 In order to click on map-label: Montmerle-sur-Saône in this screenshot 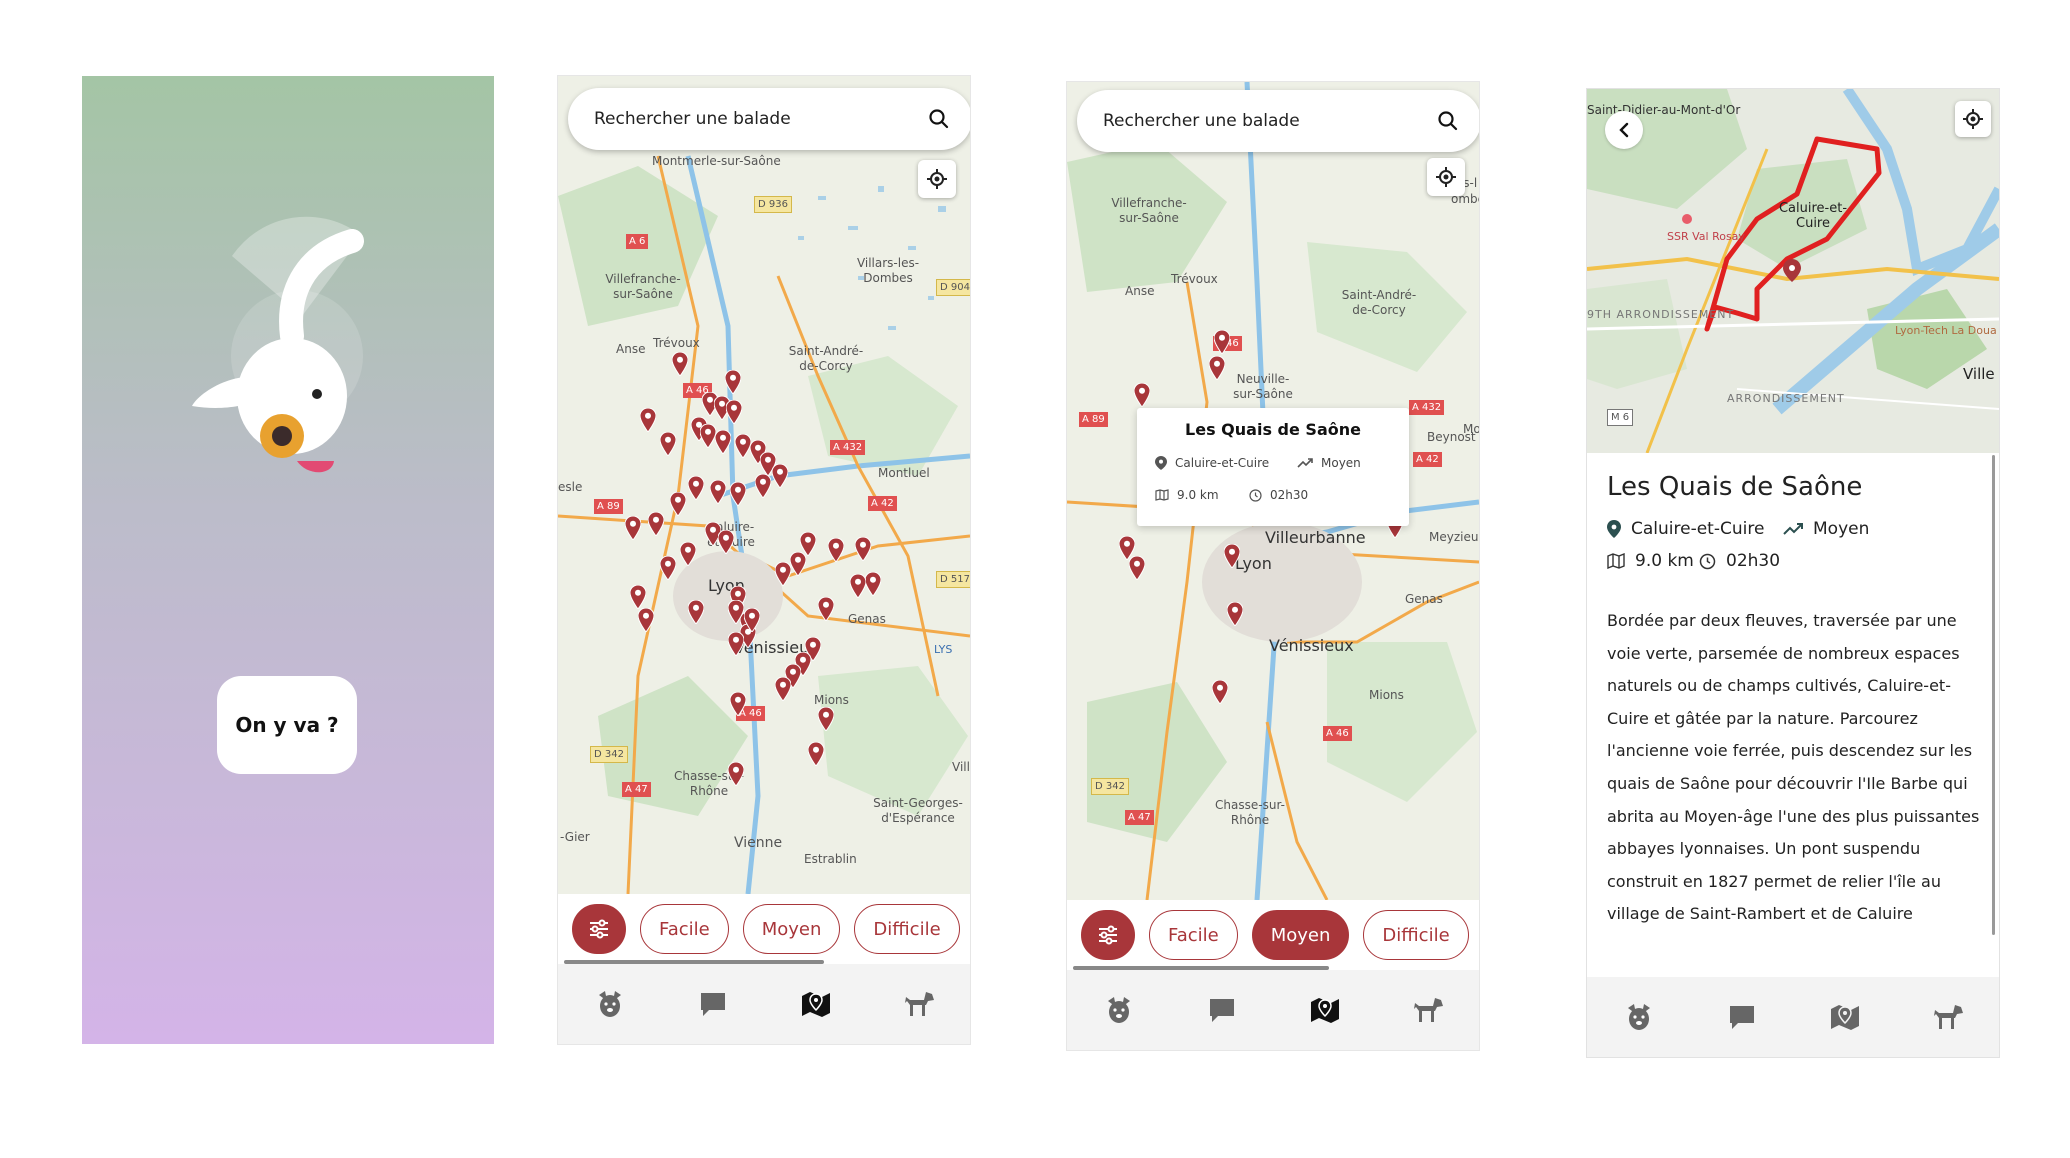, I will do `click(716, 161)`.